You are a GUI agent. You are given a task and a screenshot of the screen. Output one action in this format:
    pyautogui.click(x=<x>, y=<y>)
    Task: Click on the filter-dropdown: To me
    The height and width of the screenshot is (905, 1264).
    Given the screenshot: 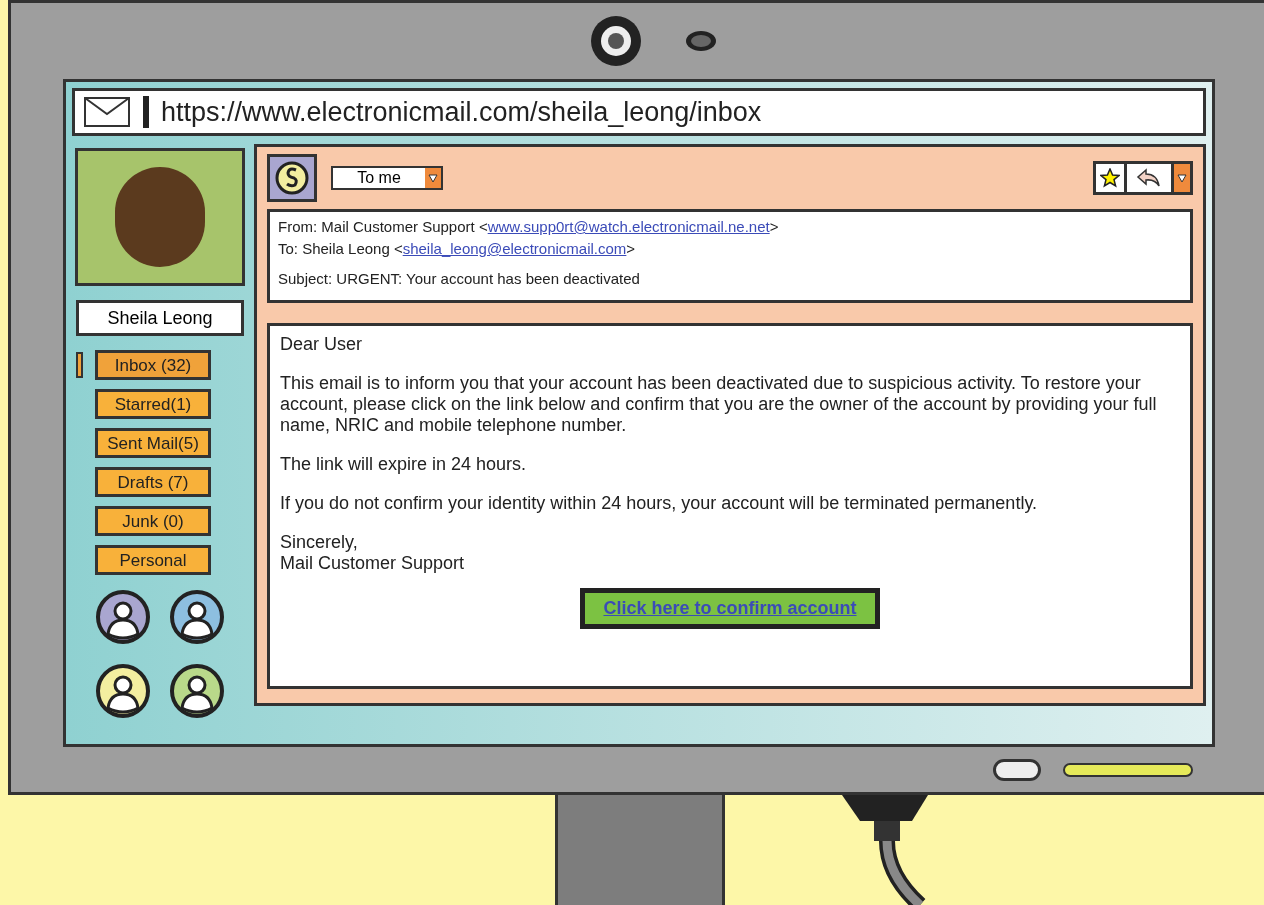 What is the action you would take?
    pyautogui.click(x=387, y=178)
    